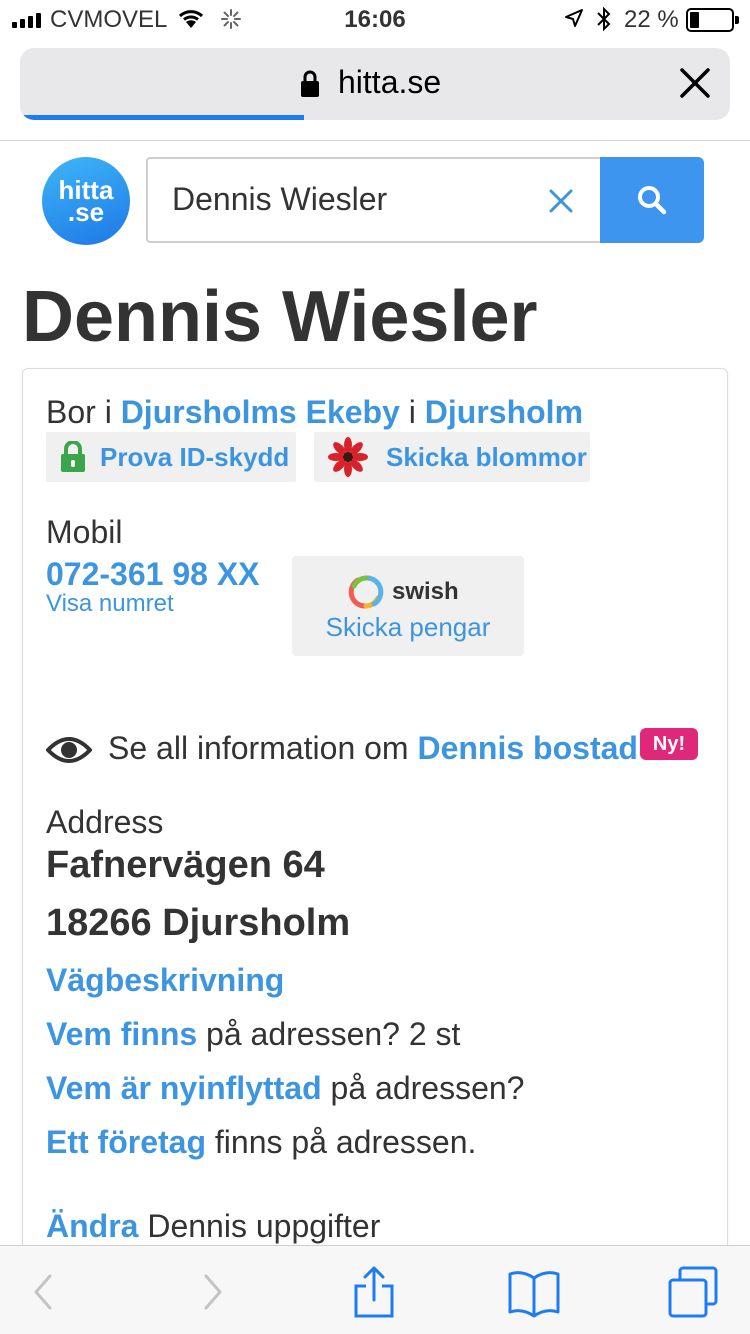 The image size is (750, 1334). What do you see at coordinates (389, 82) in the screenshot?
I see `url-text: hitta.se` at bounding box center [389, 82].